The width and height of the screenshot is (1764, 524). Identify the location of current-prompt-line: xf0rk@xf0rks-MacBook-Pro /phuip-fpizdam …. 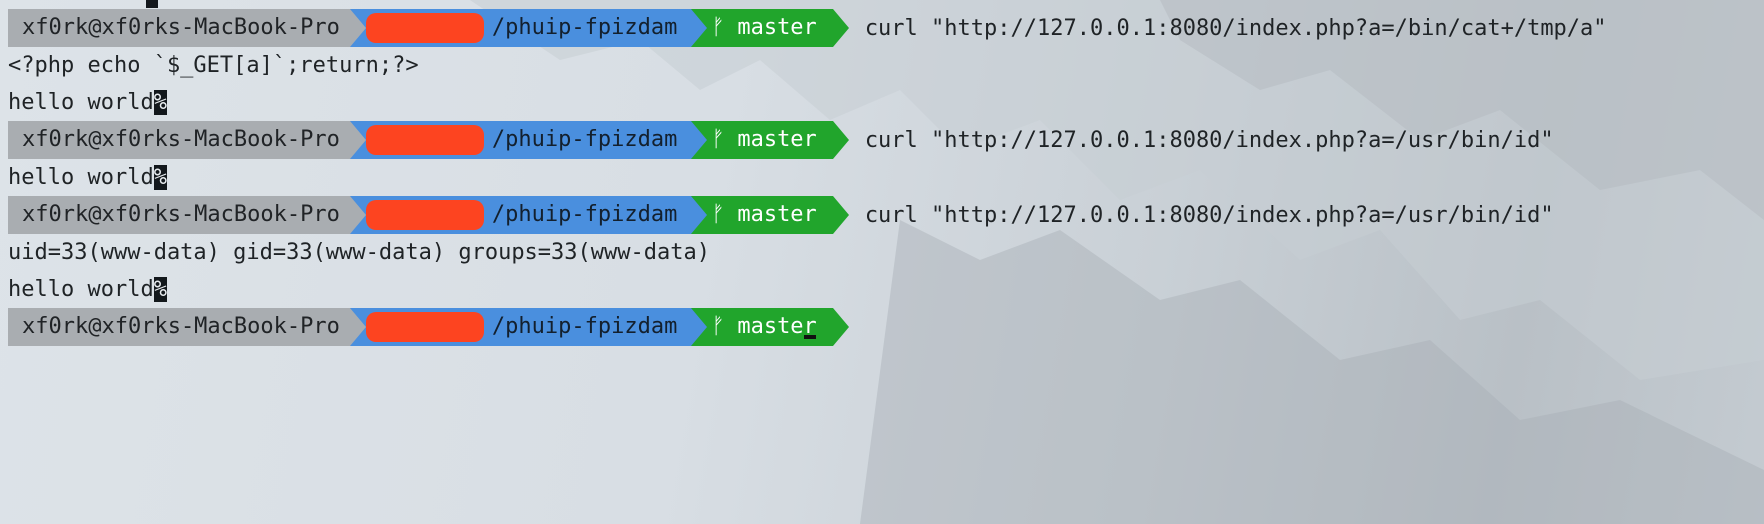
(428, 327).